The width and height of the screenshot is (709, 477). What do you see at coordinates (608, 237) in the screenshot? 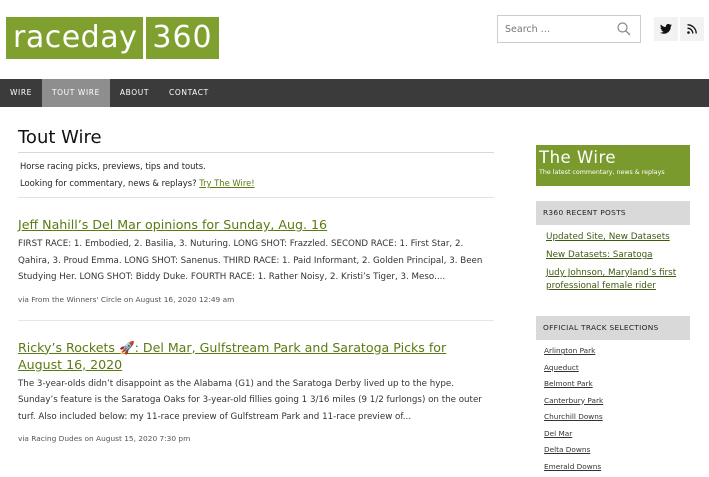
I see `recent-post-link: Updated Site, New Datasets` at bounding box center [608, 237].